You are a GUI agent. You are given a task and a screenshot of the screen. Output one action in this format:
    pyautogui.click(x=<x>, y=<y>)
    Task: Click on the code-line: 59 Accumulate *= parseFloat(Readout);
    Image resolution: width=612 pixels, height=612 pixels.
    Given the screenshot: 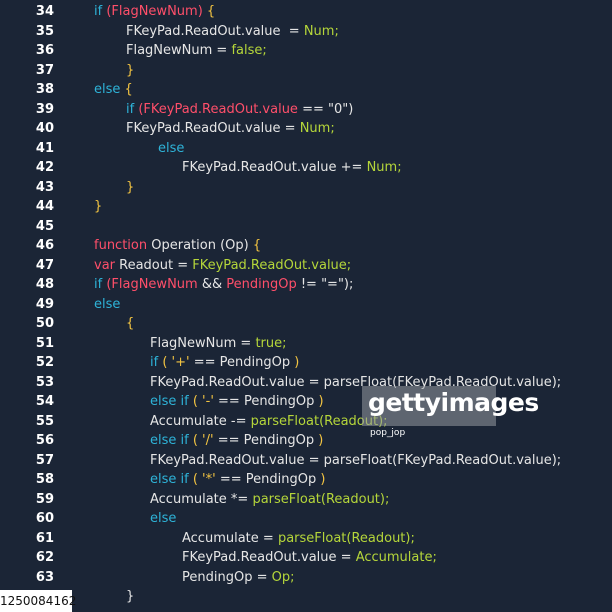 What is the action you would take?
    pyautogui.click(x=306, y=500)
    